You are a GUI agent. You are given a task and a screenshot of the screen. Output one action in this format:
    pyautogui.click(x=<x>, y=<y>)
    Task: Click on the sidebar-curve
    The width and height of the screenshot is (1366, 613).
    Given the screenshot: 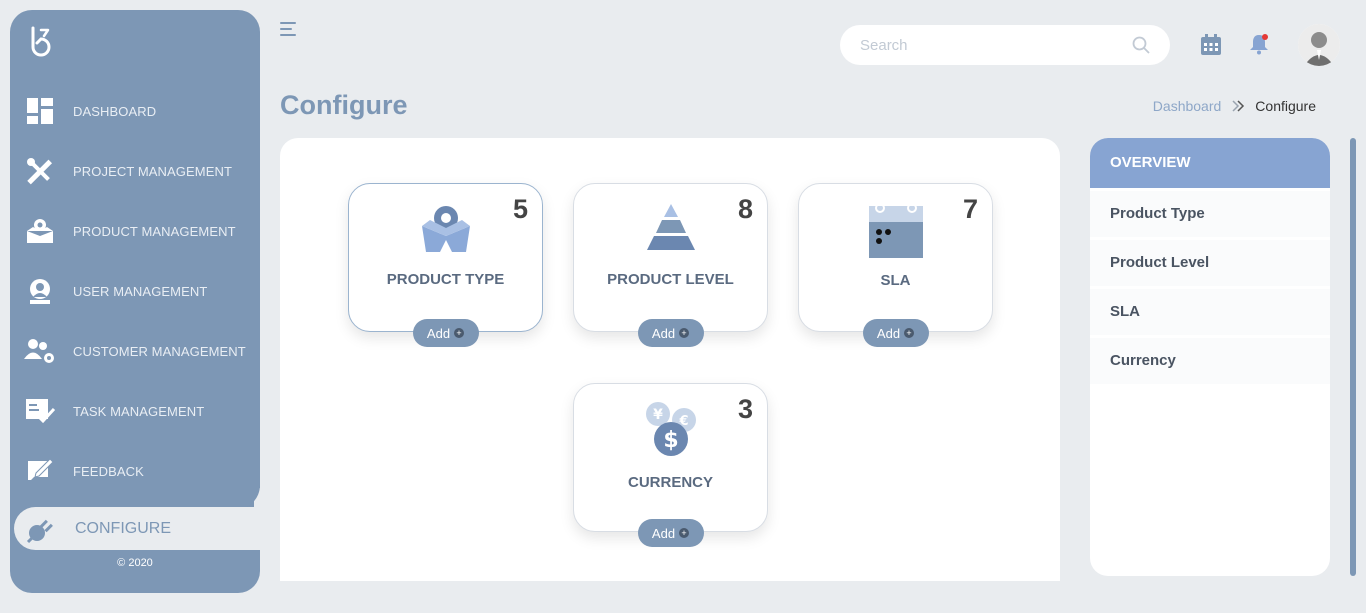 What is the action you would take?
    pyautogui.click(x=135, y=495)
    